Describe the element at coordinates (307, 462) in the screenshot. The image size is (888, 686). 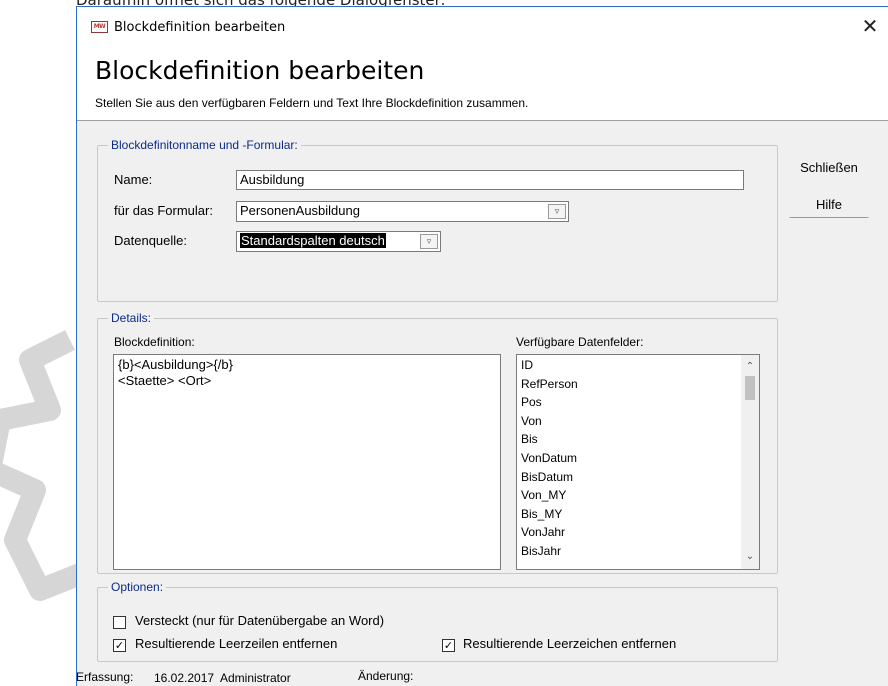
I see `blockdef-textarea: {b}<Ausbildung>{/b} <Staette> <Ort>` at that location.